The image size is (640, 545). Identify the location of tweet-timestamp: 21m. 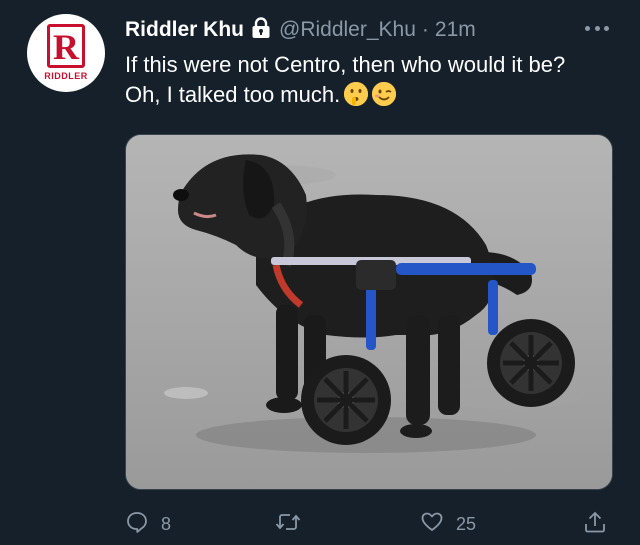
(455, 30).